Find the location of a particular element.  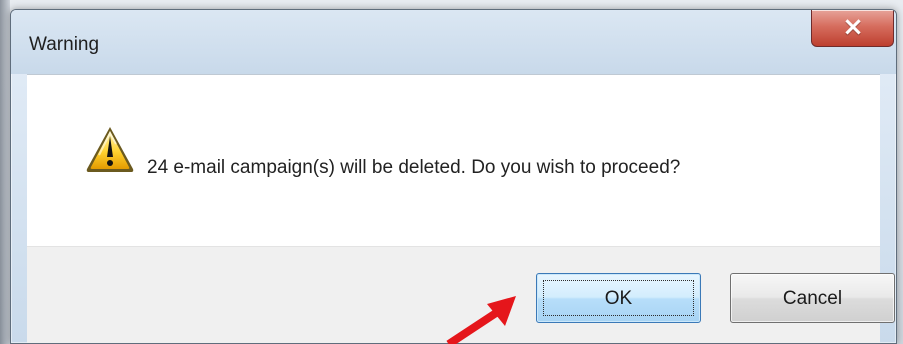

ok-button: OK is located at coordinates (618, 298).